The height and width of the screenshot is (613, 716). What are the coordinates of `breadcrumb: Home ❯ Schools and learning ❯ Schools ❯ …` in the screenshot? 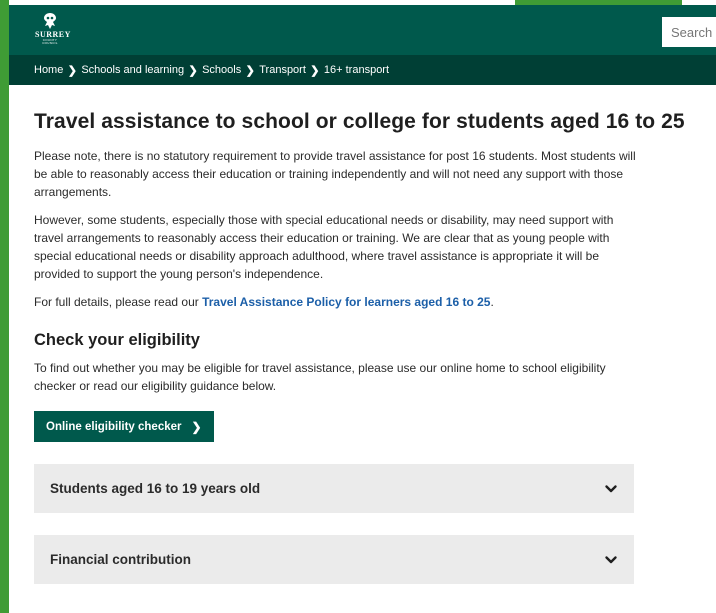 It's located at (362, 70).